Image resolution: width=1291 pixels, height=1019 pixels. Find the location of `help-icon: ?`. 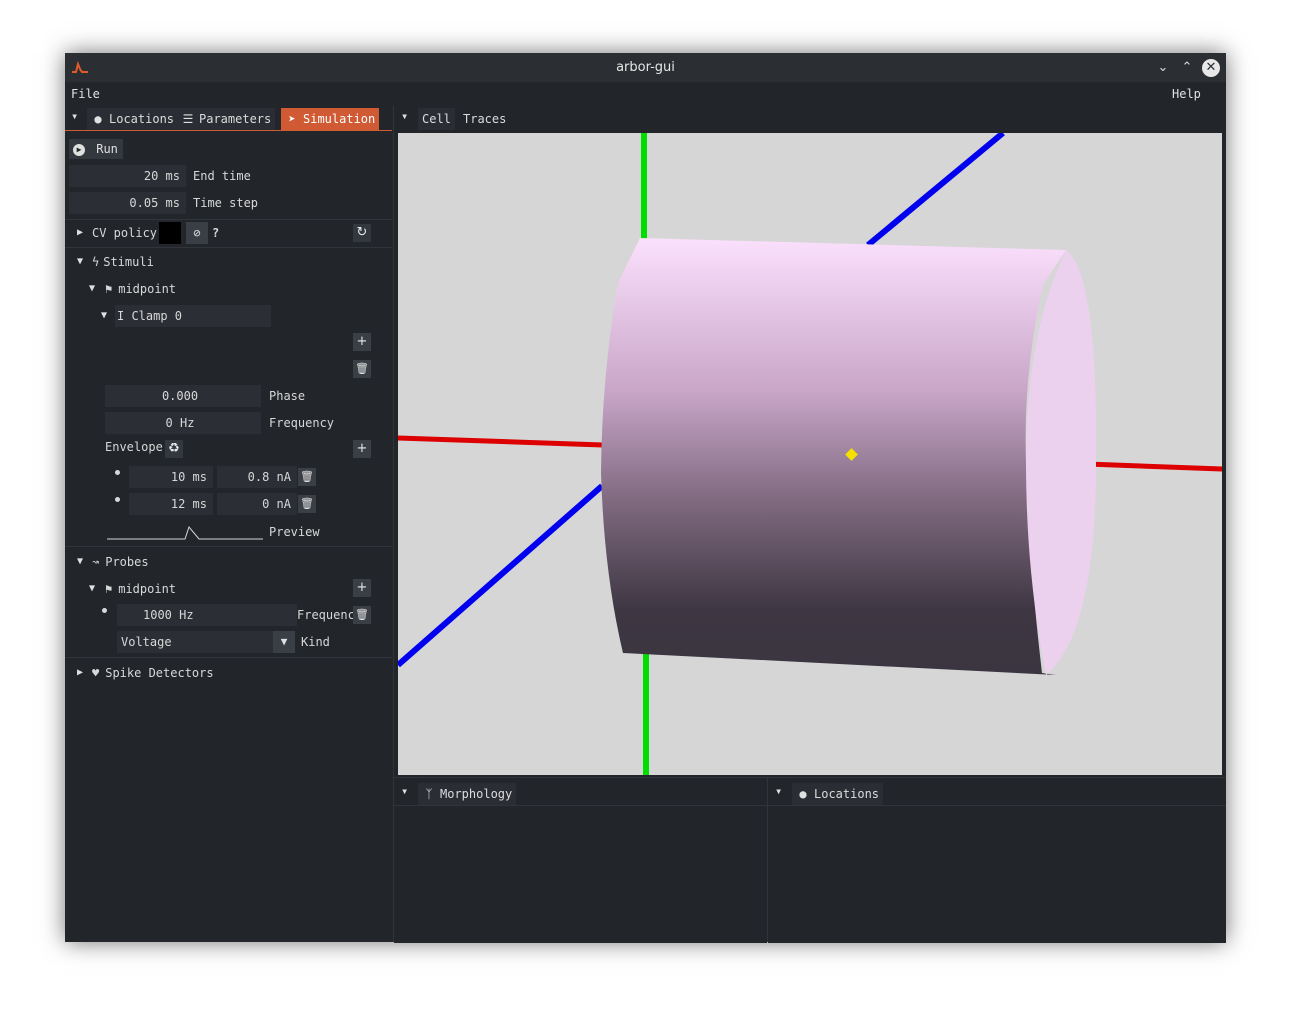

help-icon: ? is located at coordinates (215, 233).